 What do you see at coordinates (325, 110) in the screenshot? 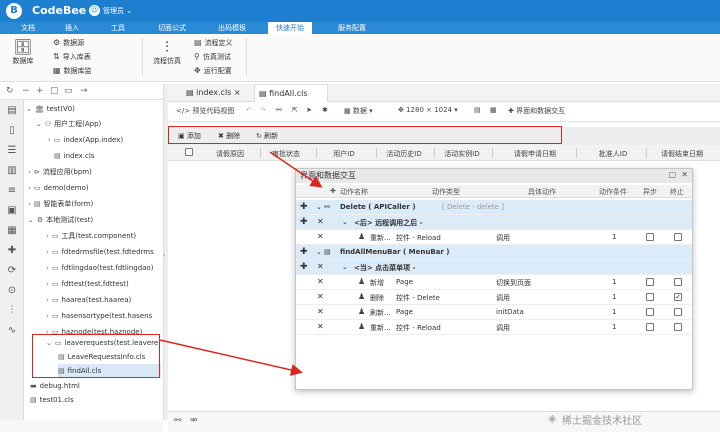
I see `bug-icon: ✱` at bounding box center [325, 110].